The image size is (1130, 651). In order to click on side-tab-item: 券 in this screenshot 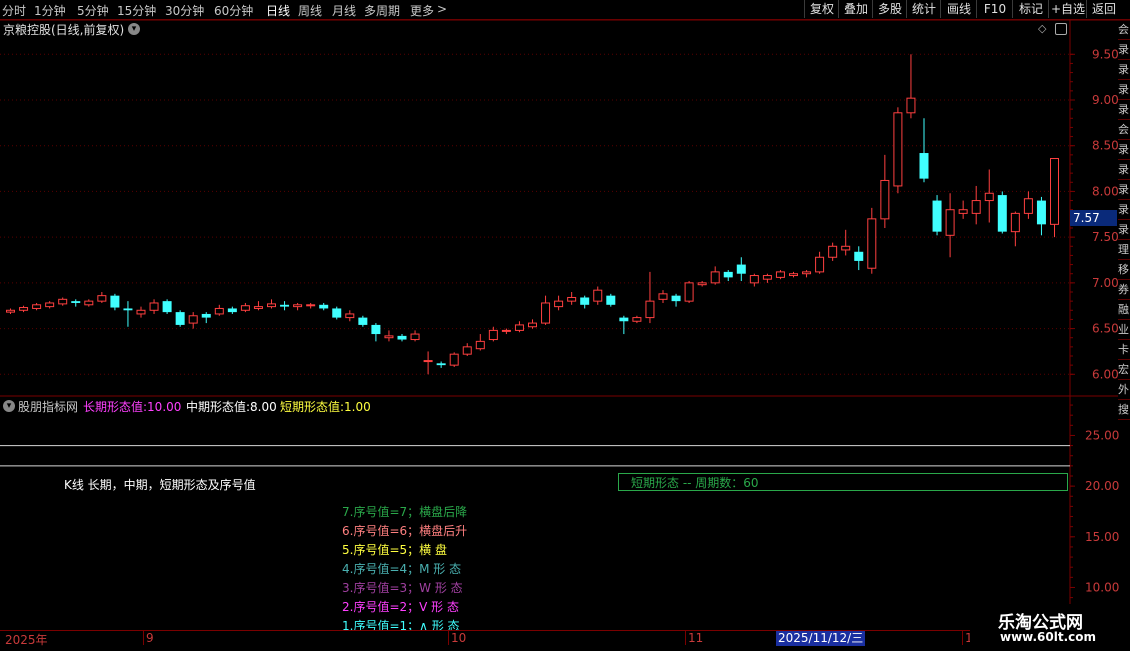, I will do `click(1124, 290)`.